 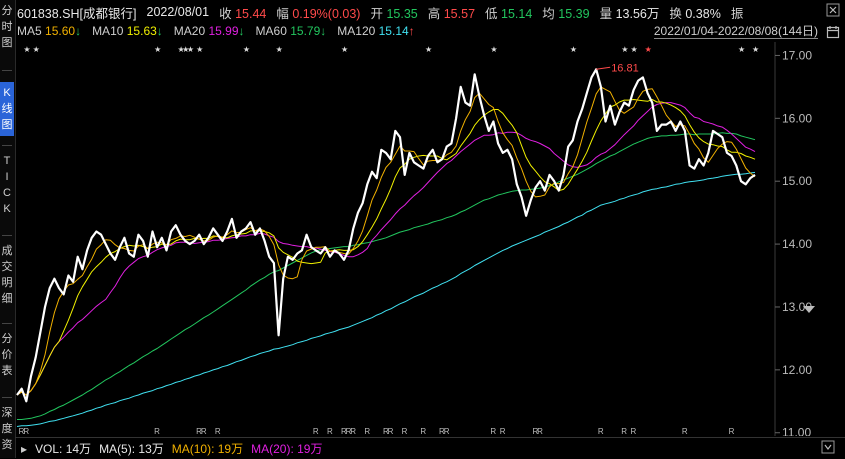 I want to click on amplitude-label: 振, so click(x=737, y=13).